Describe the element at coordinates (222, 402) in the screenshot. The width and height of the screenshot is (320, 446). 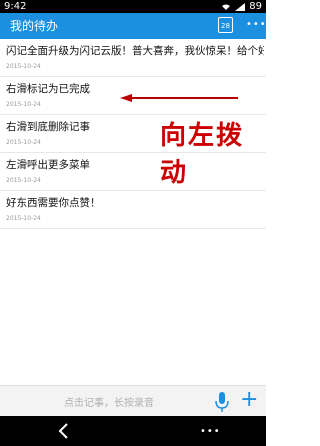
I see `mic-icon` at that location.